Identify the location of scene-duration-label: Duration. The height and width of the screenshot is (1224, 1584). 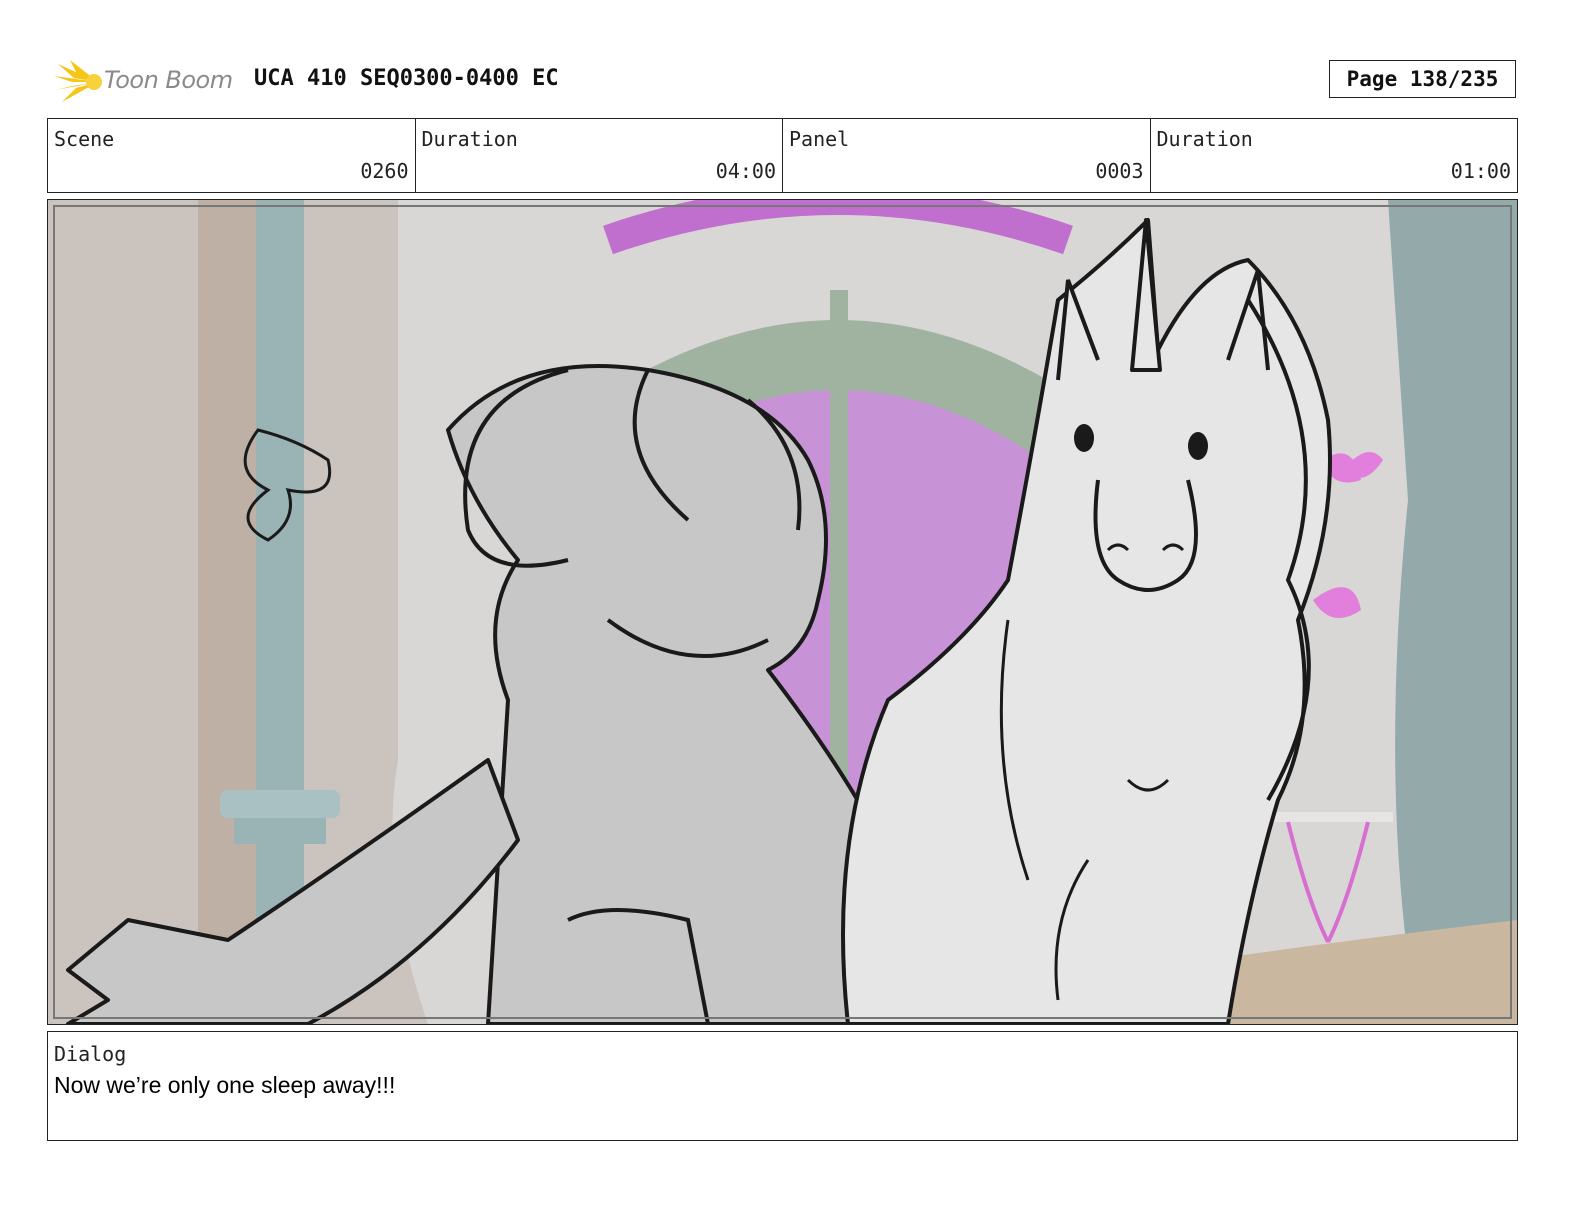
(469, 139).